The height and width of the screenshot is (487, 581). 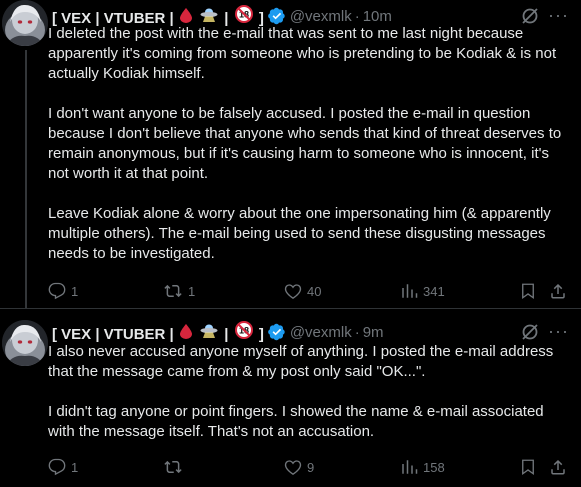 I want to click on divider, so click(x=290, y=308).